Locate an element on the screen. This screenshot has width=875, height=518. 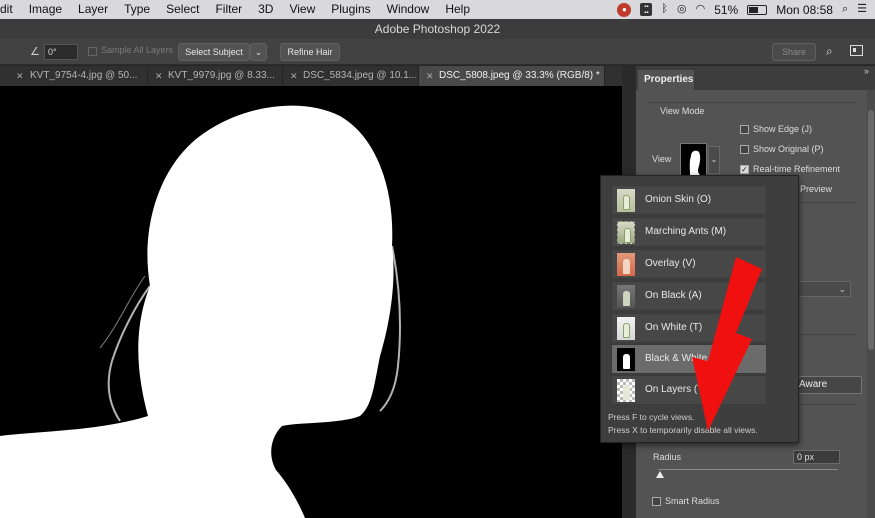
on-black-thumb-icon is located at coordinates (626, 296).